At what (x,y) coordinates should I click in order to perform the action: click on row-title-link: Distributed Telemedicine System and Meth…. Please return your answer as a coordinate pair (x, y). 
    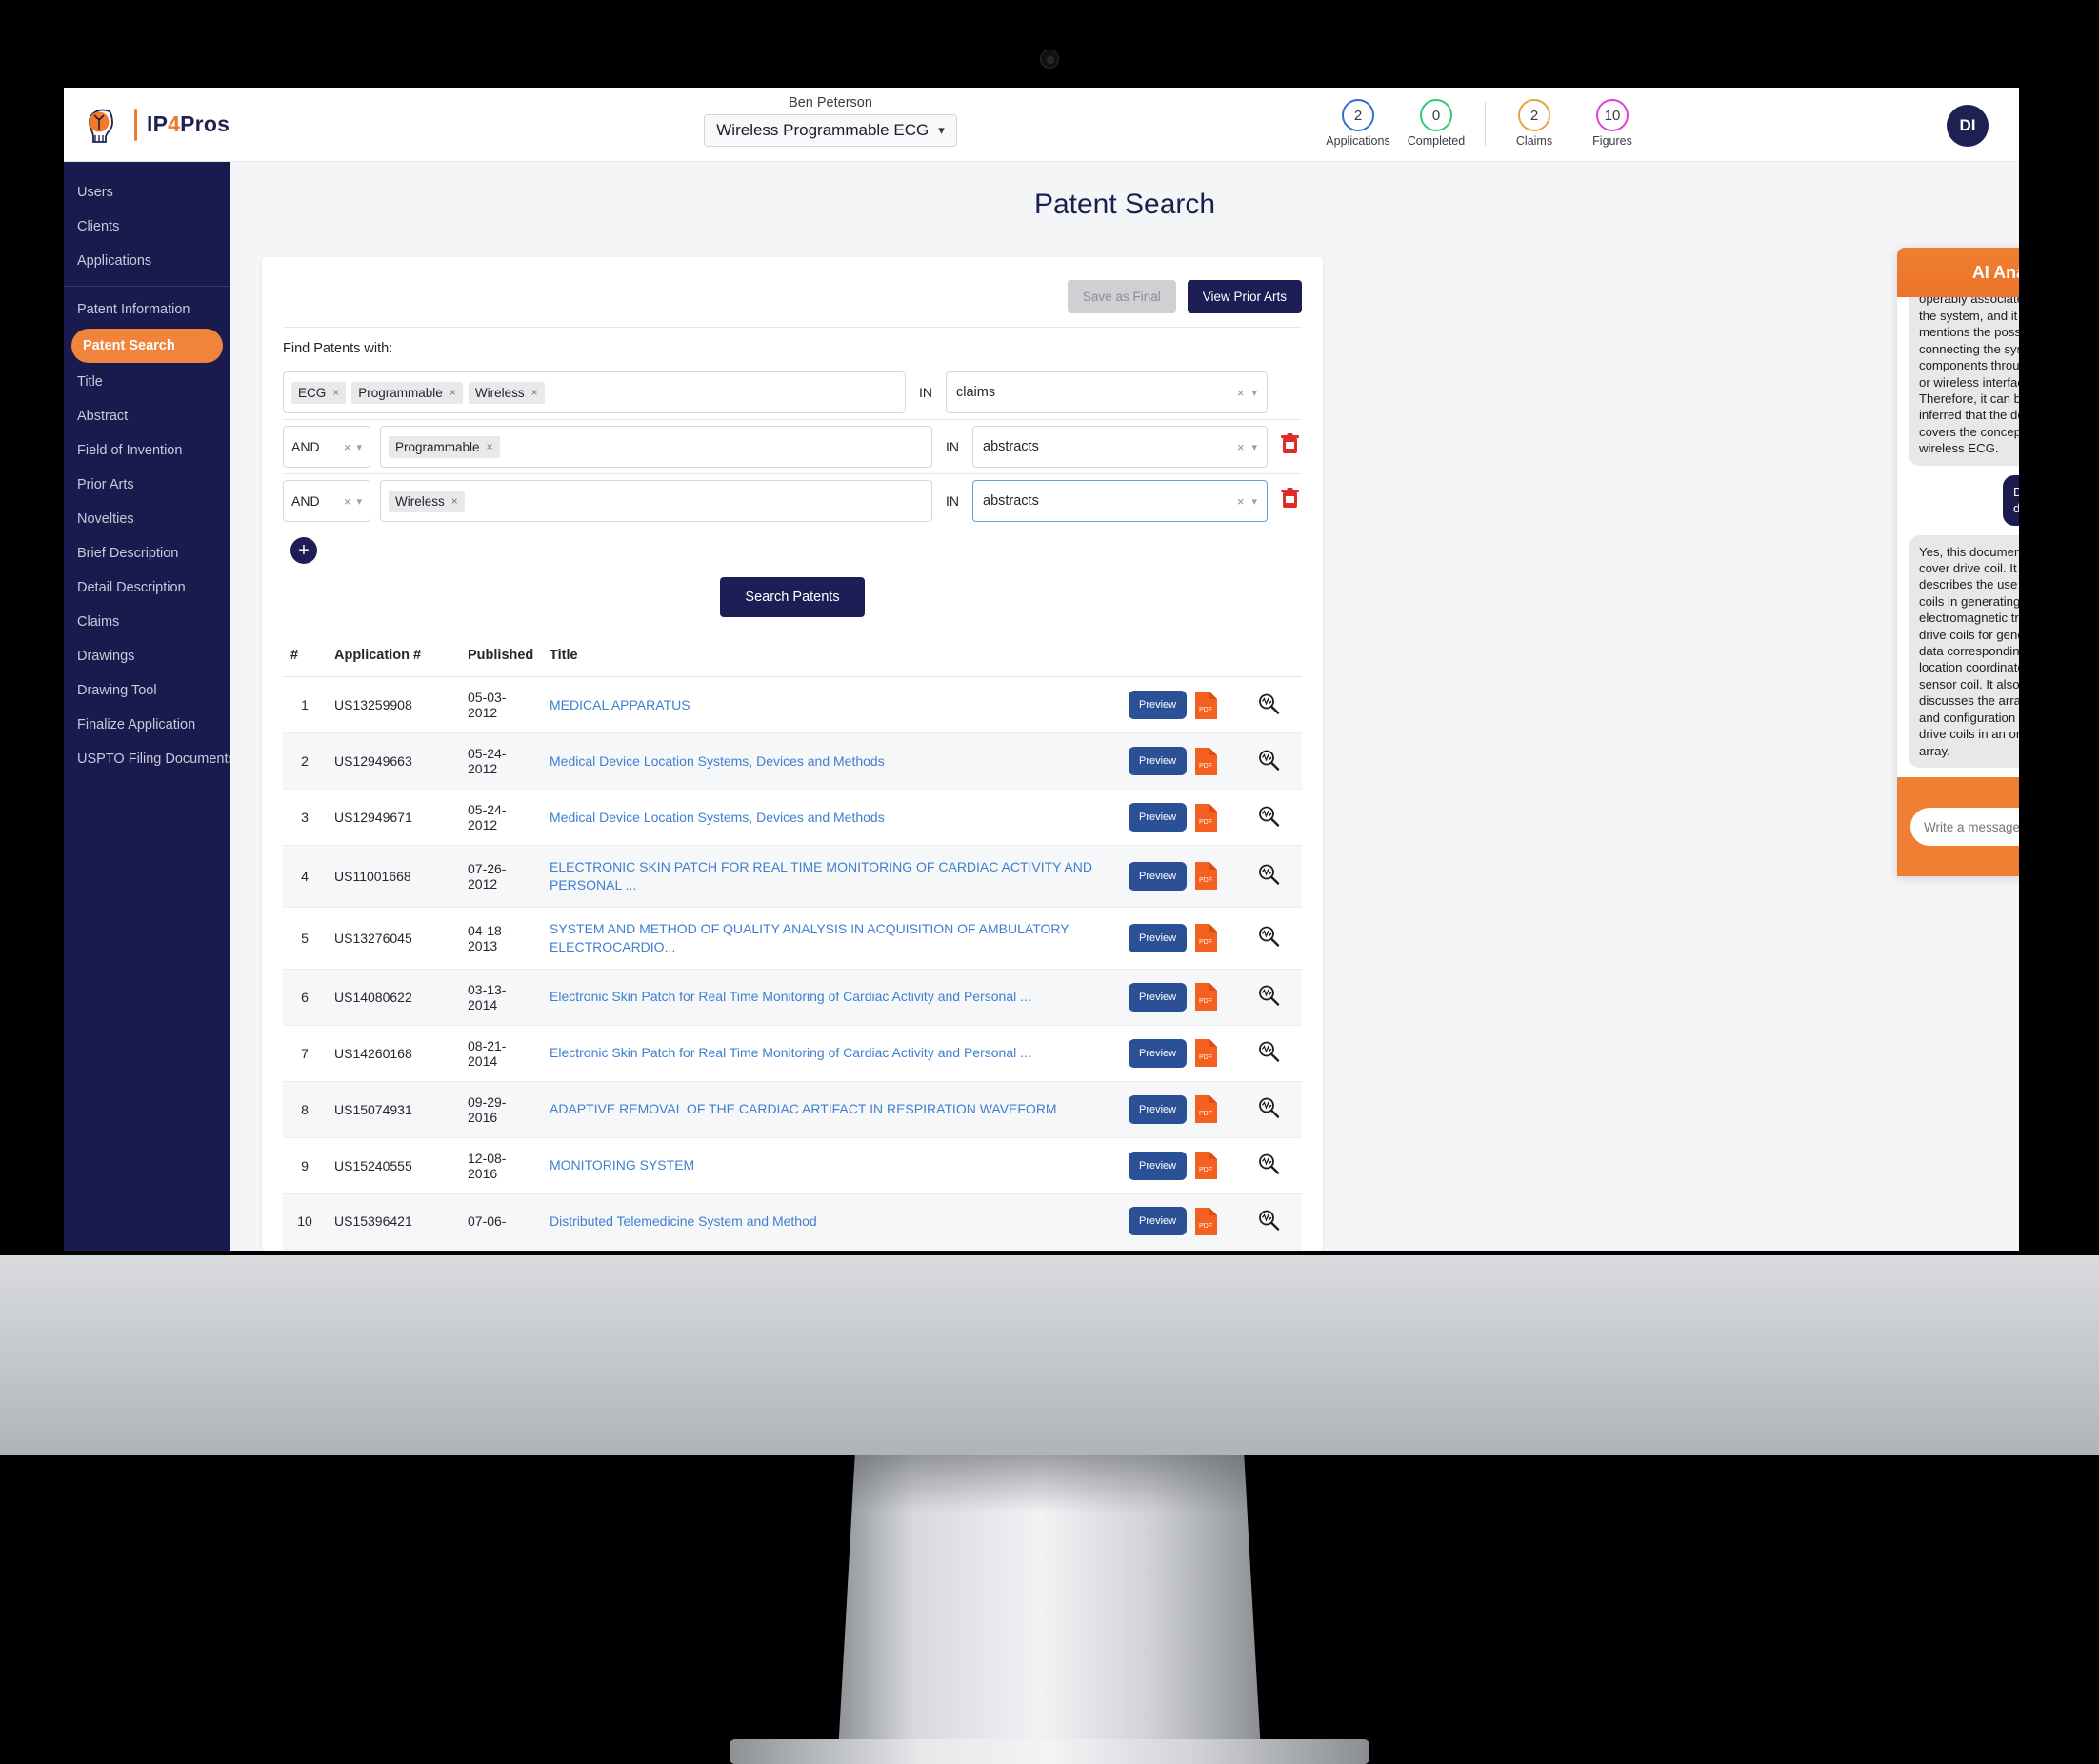
    Looking at the image, I should click on (683, 1221).